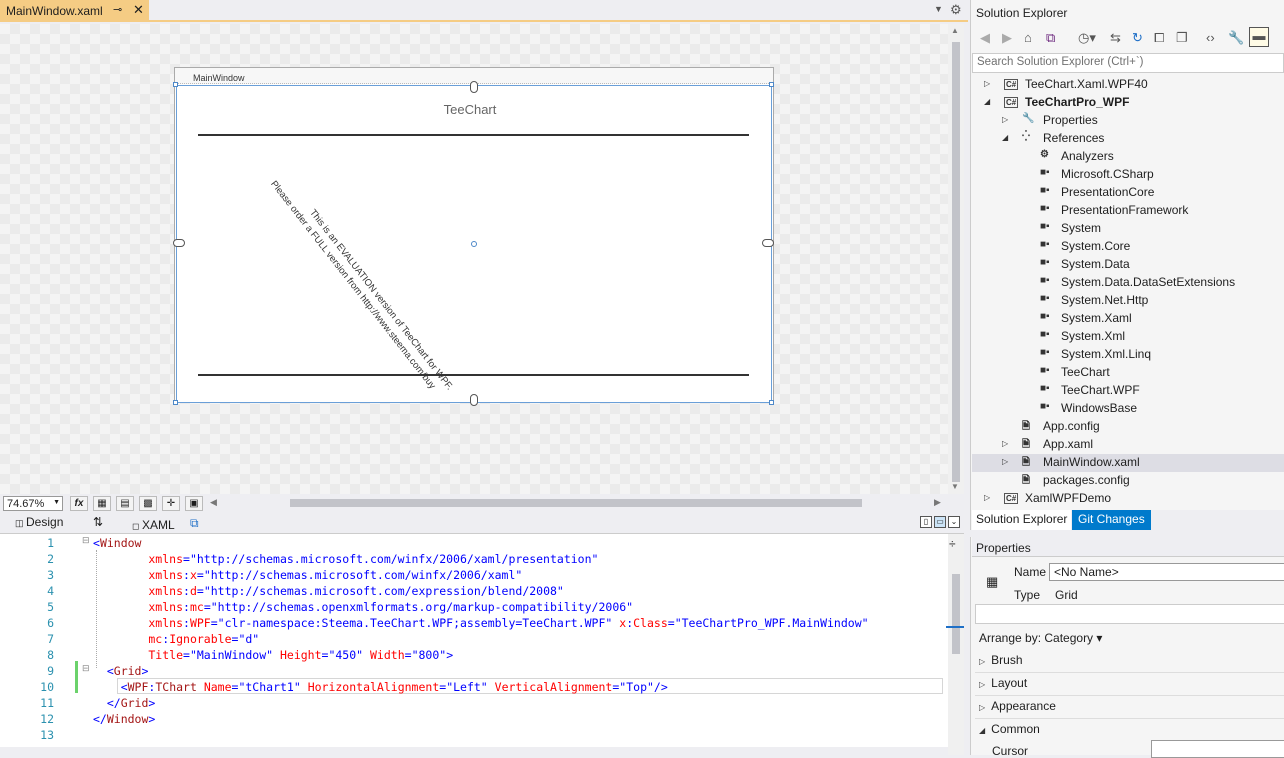  Describe the element at coordinates (121, 671) in the screenshot. I see `code-line: <Grid>` at that location.